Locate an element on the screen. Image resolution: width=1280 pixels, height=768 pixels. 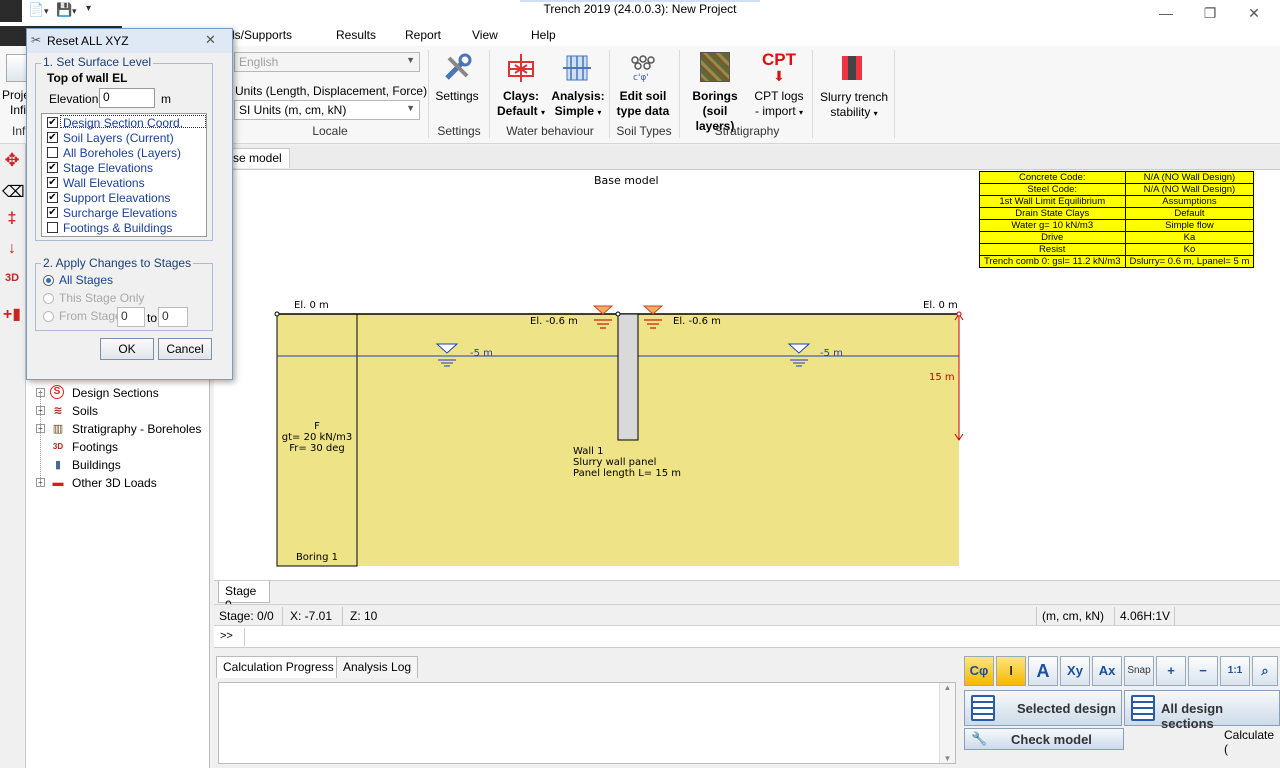
node-right is located at coordinates (959, 314).